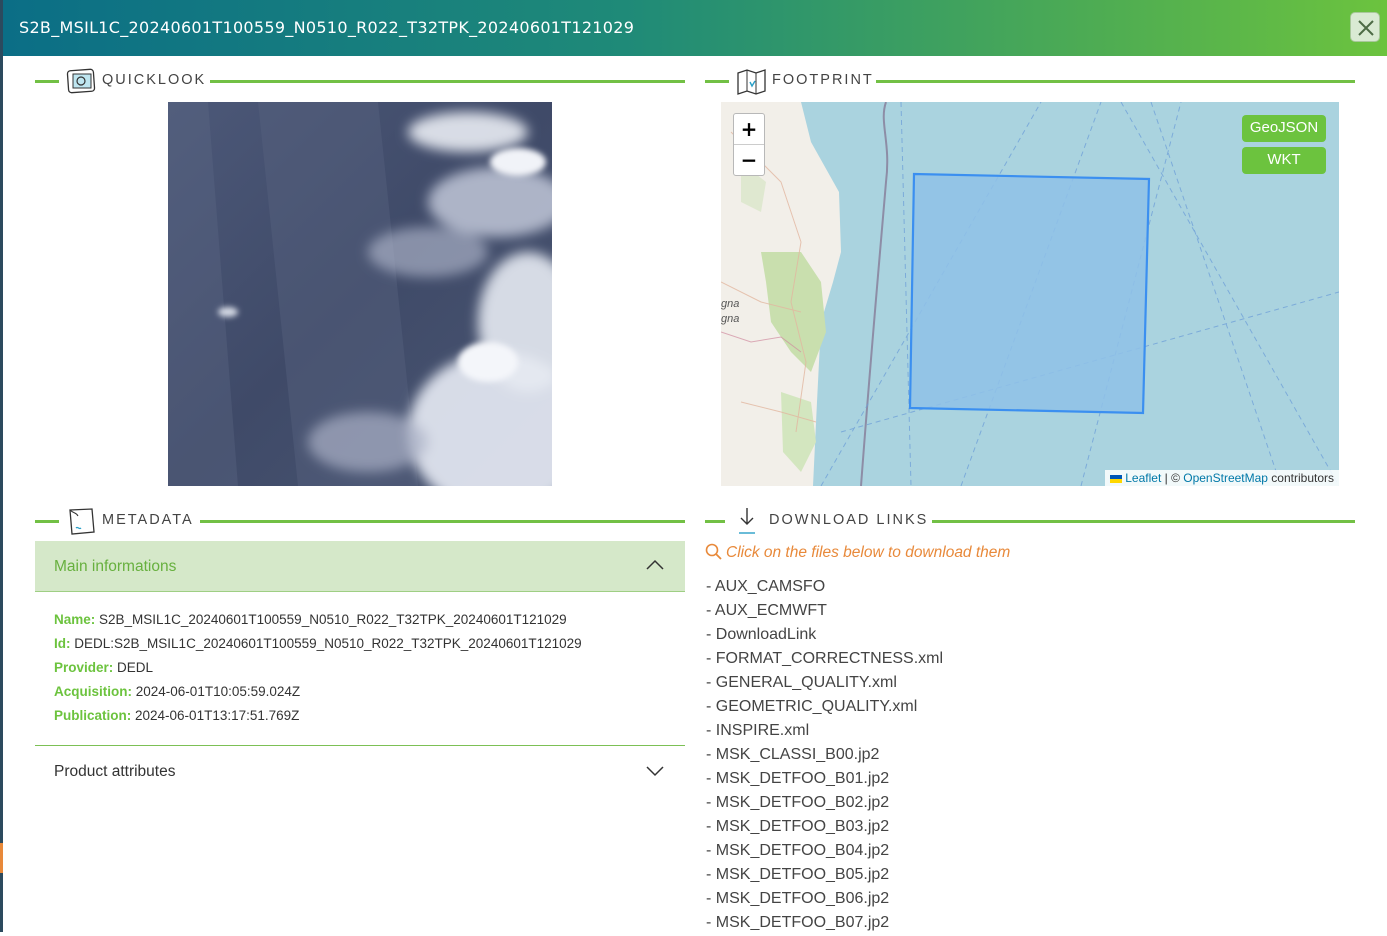 This screenshot has width=1387, height=936. Describe the element at coordinates (148, 520) in the screenshot. I see `section-title: METADATA` at that location.